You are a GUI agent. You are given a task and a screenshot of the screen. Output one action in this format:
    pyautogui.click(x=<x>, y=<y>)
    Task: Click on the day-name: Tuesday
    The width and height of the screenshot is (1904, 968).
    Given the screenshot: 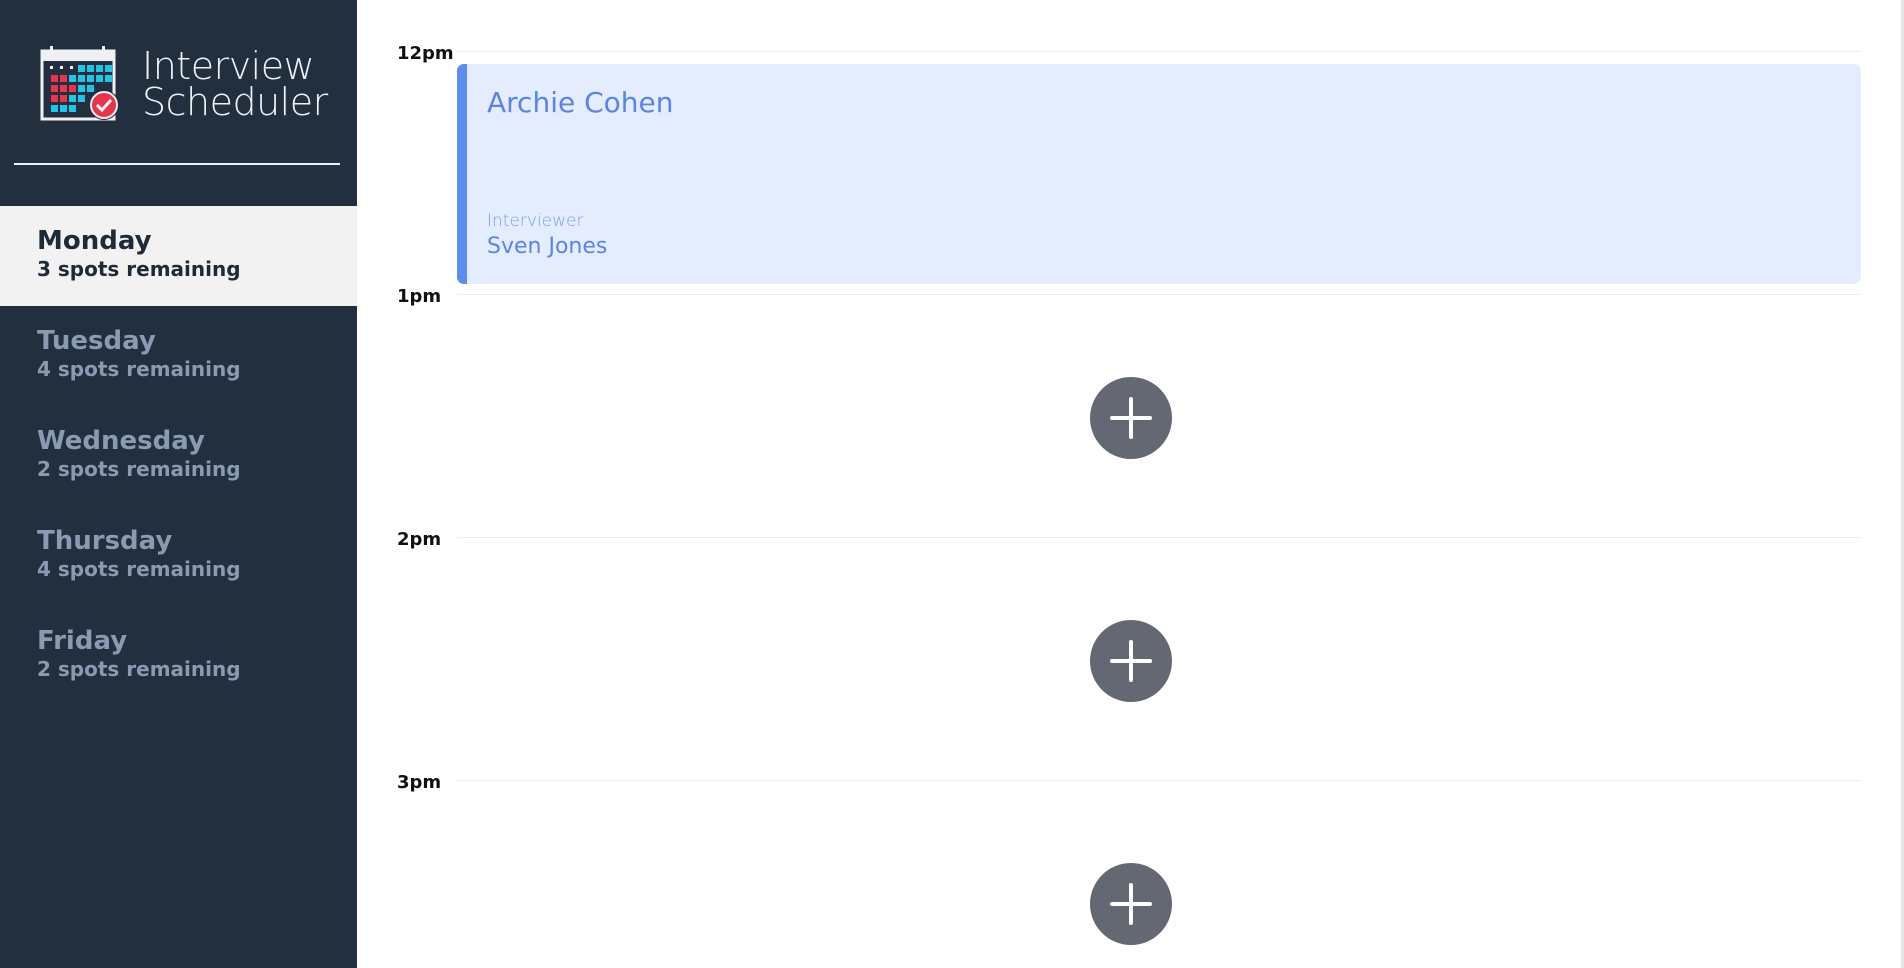 What is the action you would take?
    pyautogui.click(x=96, y=341)
    